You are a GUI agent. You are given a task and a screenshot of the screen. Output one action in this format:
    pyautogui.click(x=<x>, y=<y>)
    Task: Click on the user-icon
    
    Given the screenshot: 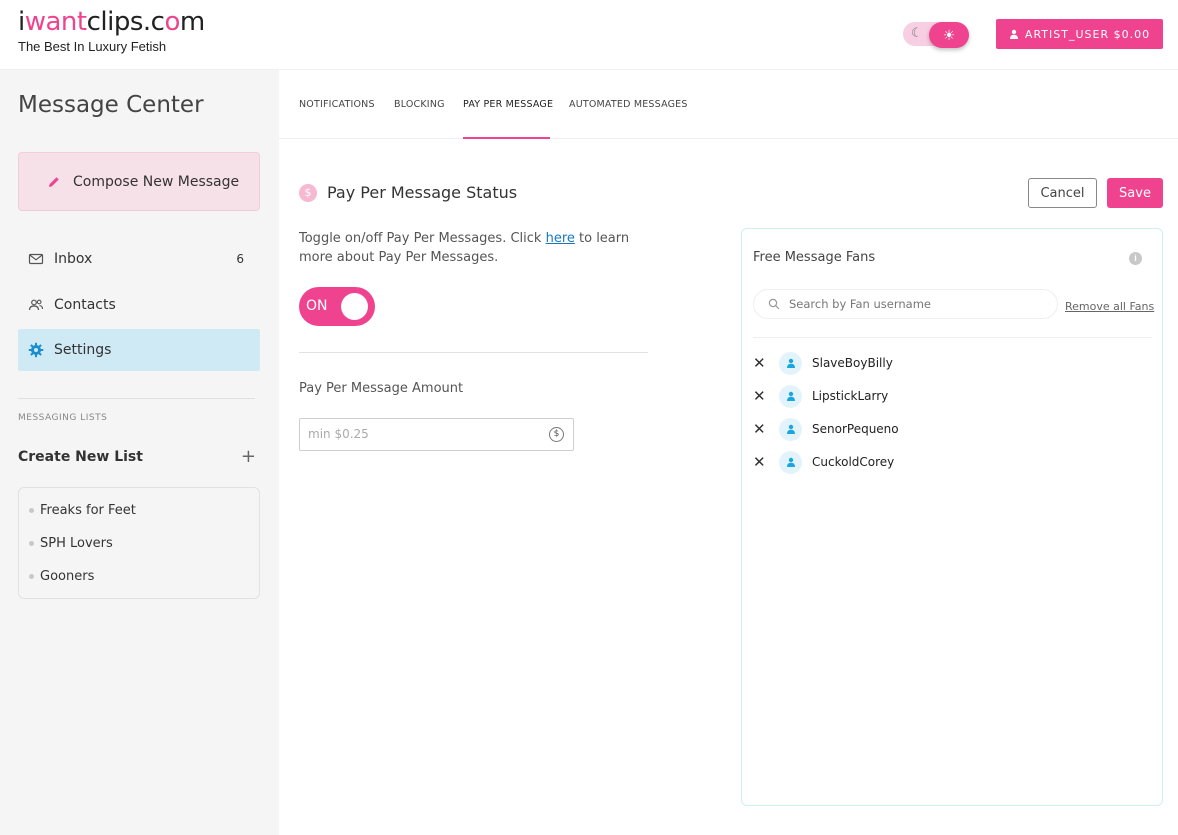 What is the action you would take?
    pyautogui.click(x=1013, y=34)
    